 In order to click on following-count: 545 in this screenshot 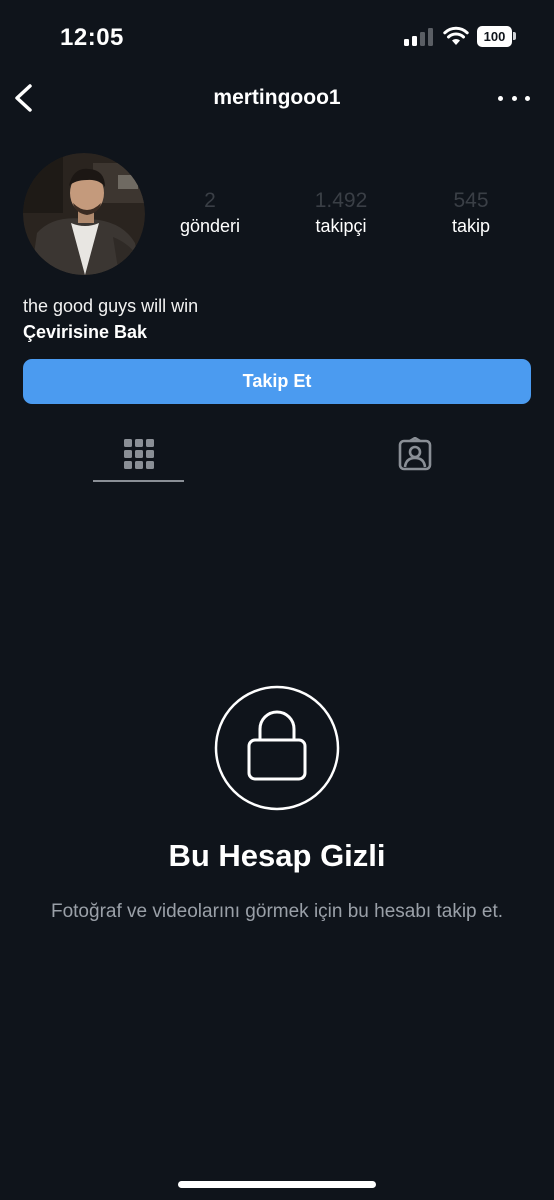, I will do `click(471, 200)`.